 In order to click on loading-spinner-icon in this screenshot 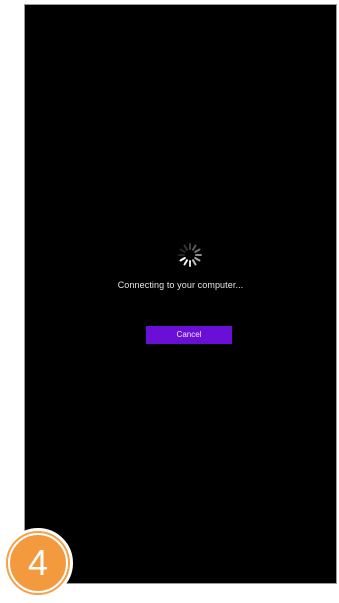, I will do `click(190, 255)`.